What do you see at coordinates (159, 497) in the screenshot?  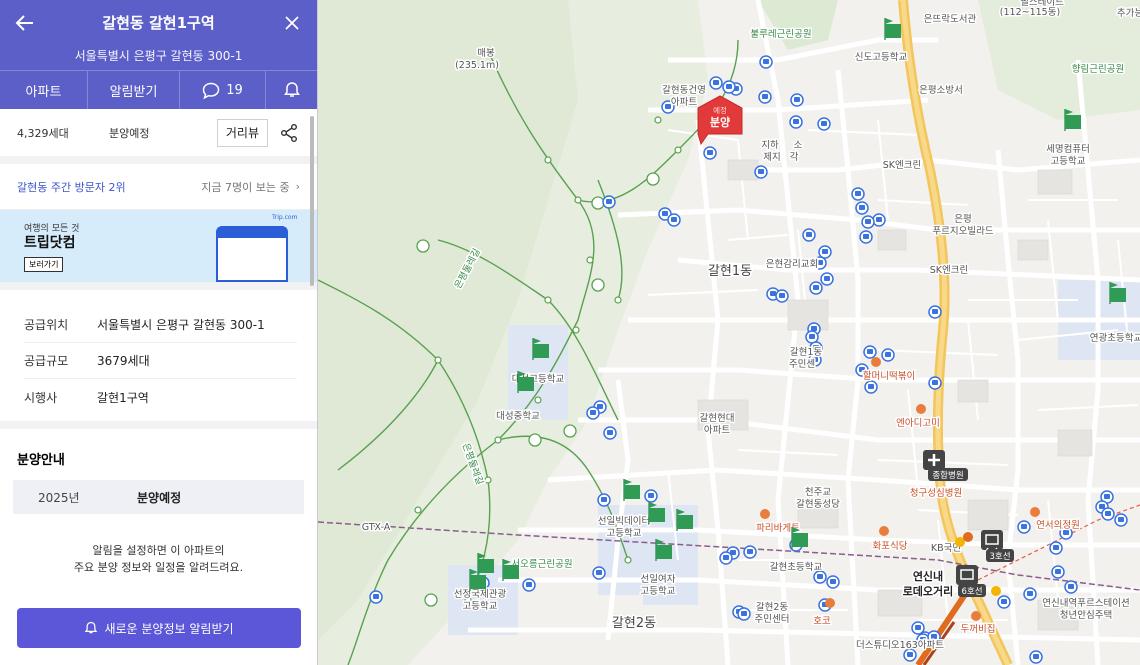 I see `sale-state: 분양예정` at bounding box center [159, 497].